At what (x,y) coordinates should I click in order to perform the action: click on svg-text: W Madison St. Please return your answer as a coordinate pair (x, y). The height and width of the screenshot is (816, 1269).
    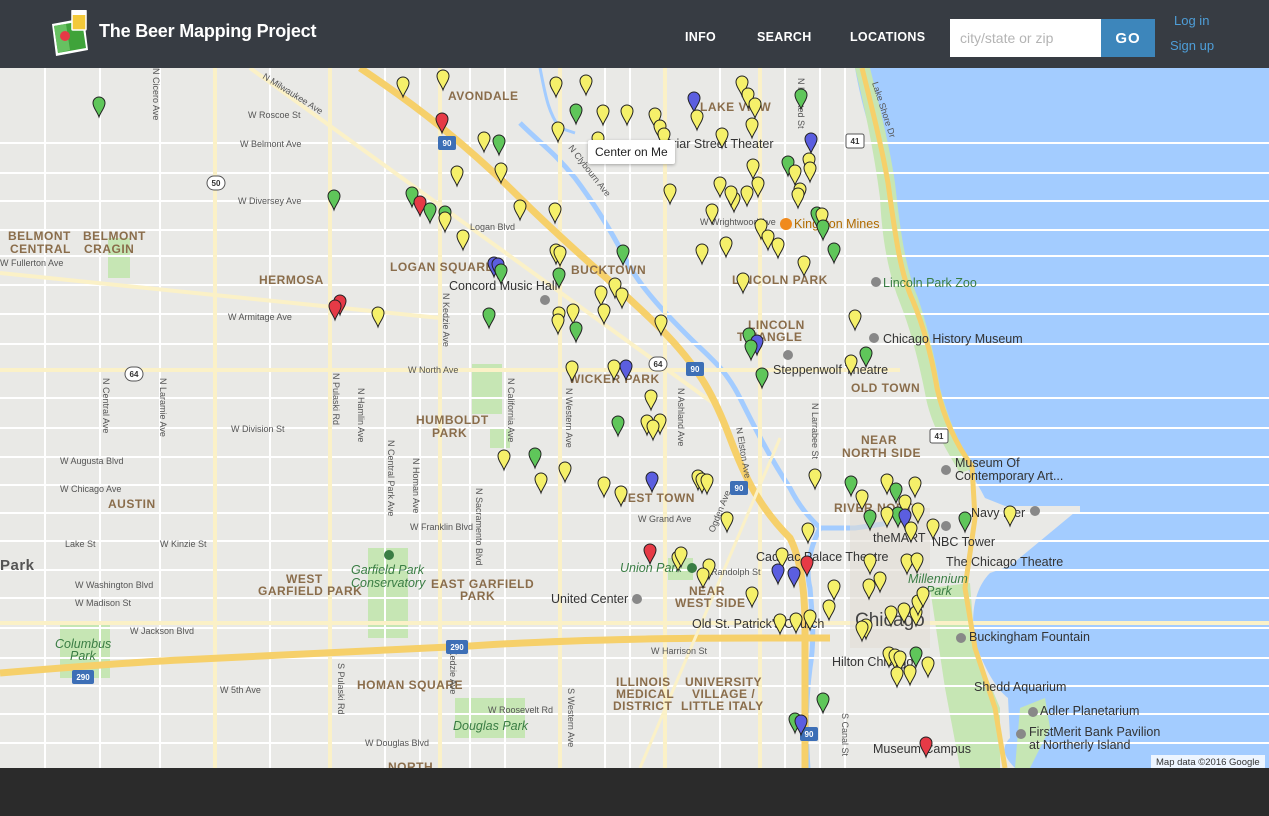
    Looking at the image, I should click on (103, 603).